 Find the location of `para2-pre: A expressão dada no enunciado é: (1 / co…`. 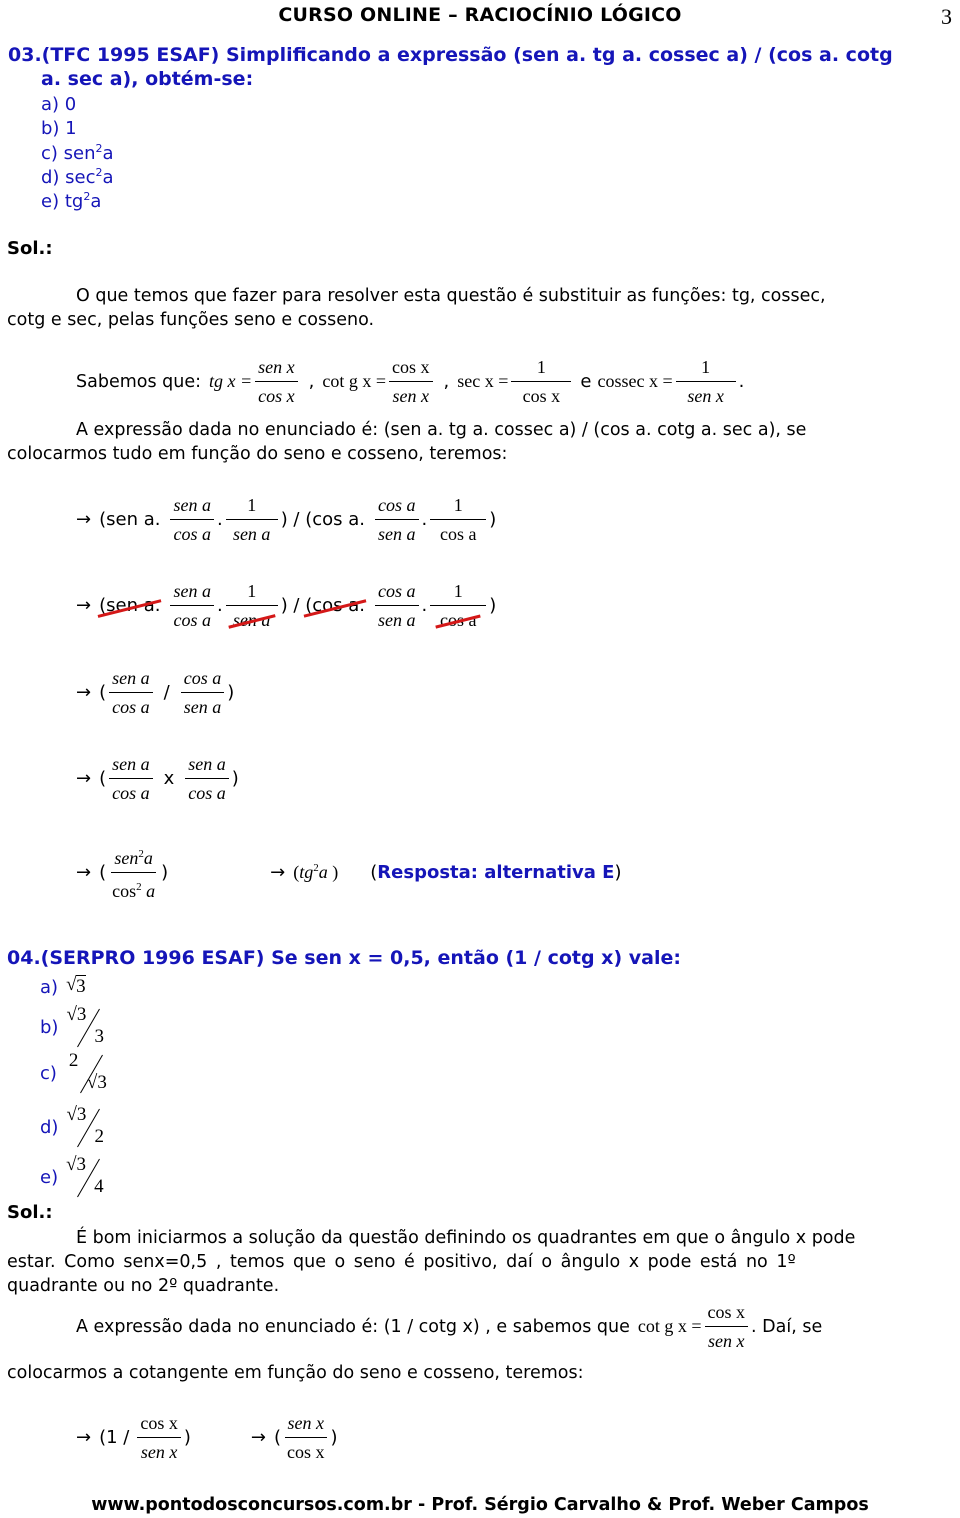

para2-pre: A expressão dada no enunciado é: (1 / co… is located at coordinates (353, 1326).